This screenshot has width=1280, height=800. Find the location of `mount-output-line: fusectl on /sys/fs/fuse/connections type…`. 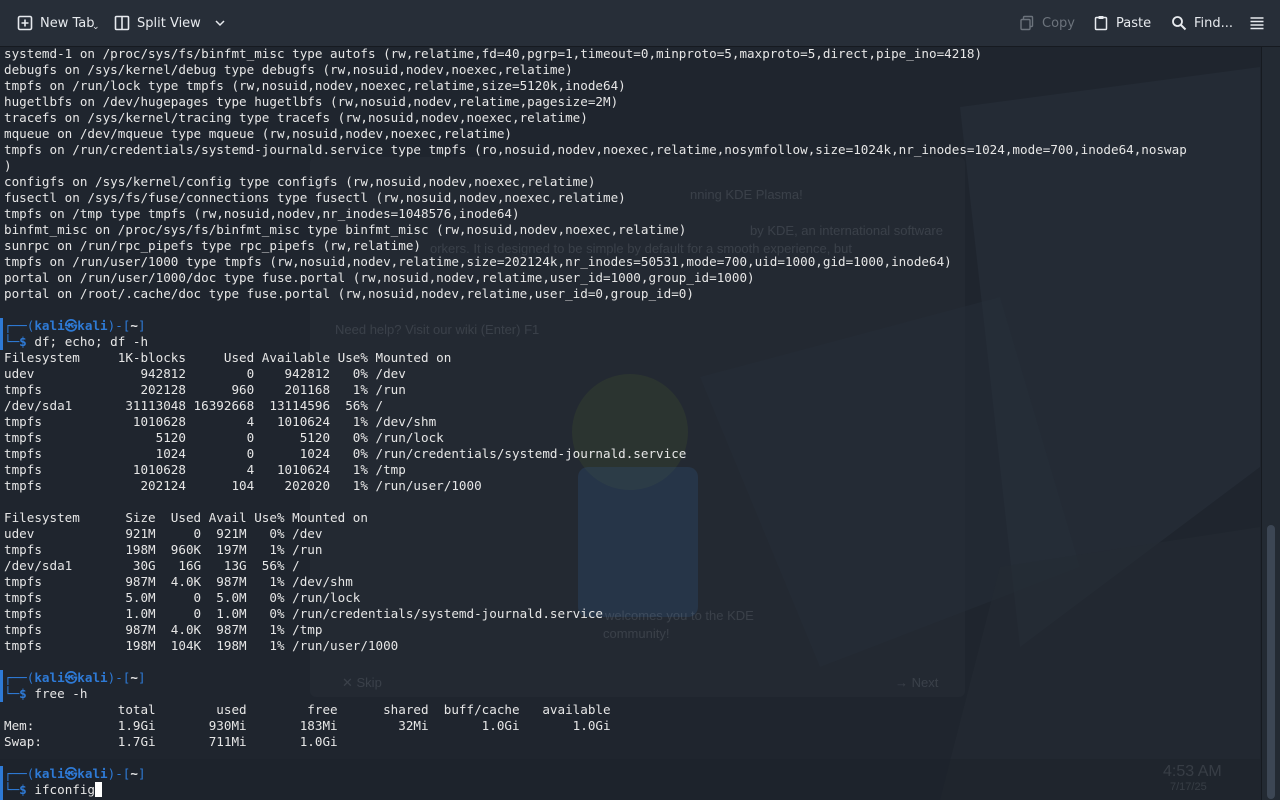

mount-output-line: fusectl on /sys/fs/fuse/connections type… is located at coordinates (315, 197).